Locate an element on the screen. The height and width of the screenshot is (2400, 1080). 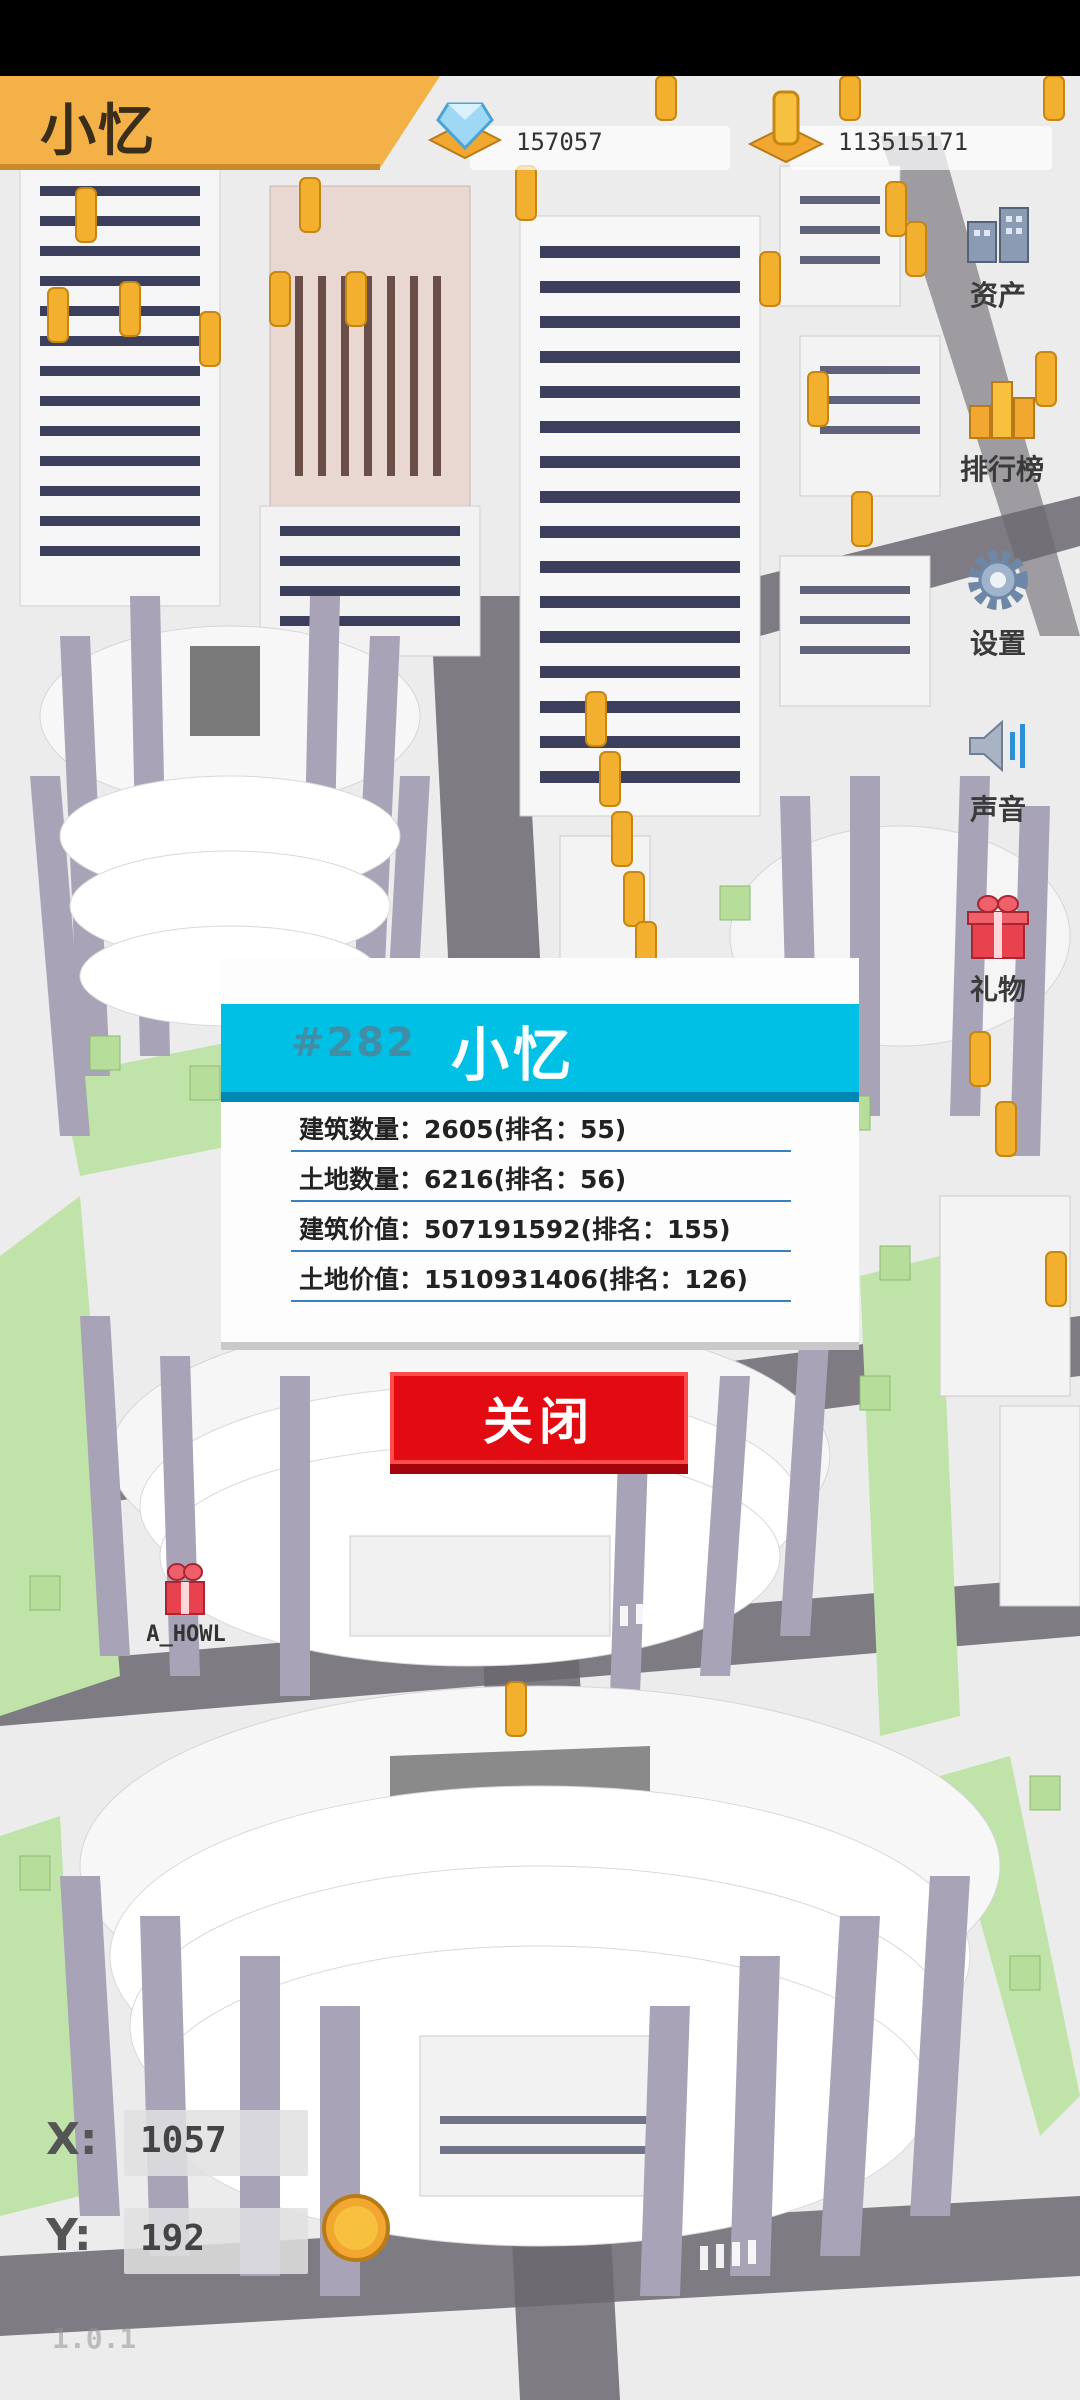
status-bar is located at coordinates (540, 38).